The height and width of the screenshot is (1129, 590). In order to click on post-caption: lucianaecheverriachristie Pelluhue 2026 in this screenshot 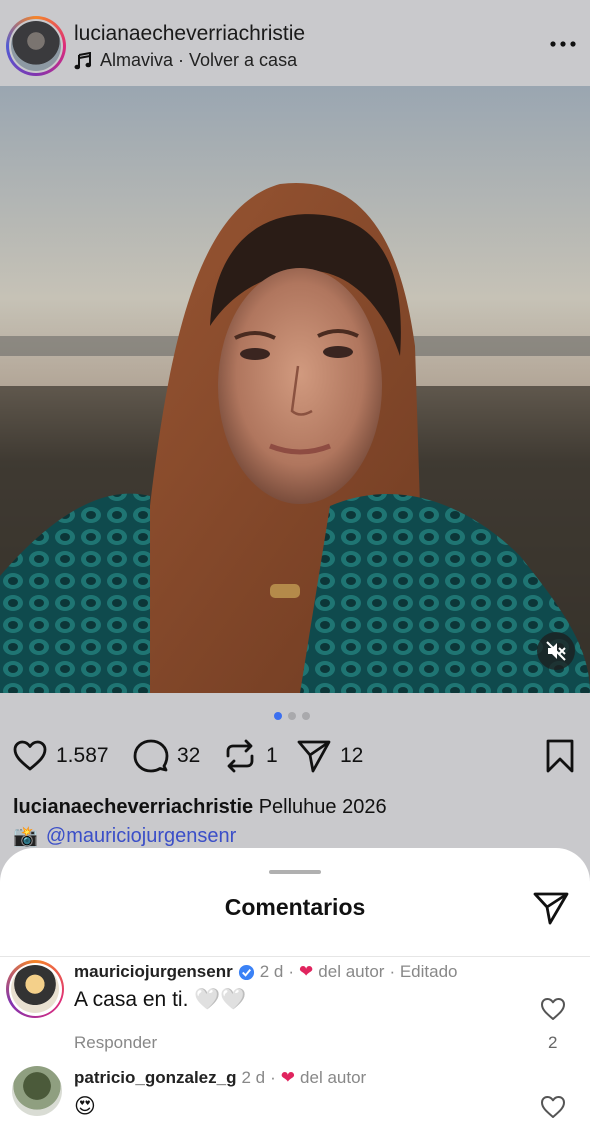, I will do `click(200, 807)`.